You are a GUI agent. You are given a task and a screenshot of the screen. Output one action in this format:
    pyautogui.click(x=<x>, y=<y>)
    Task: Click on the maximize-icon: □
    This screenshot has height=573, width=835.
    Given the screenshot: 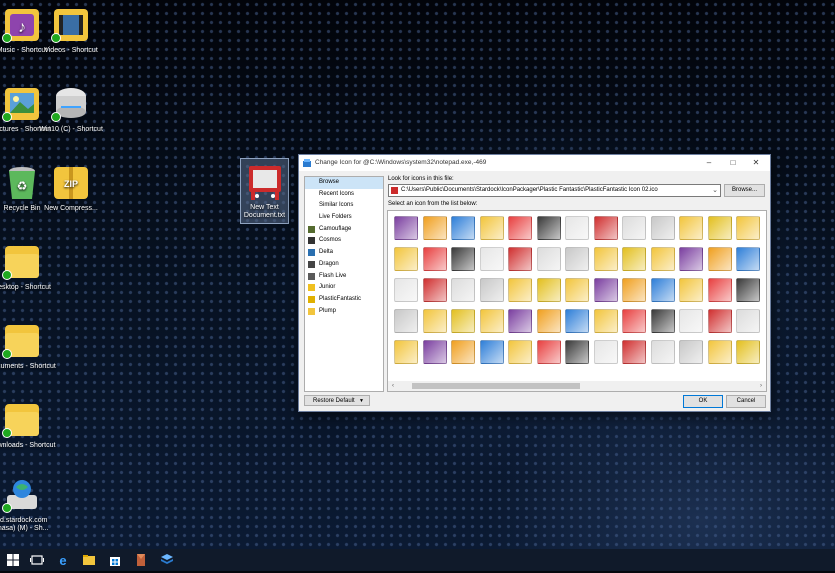 What is the action you would take?
    pyautogui.click(x=733, y=163)
    